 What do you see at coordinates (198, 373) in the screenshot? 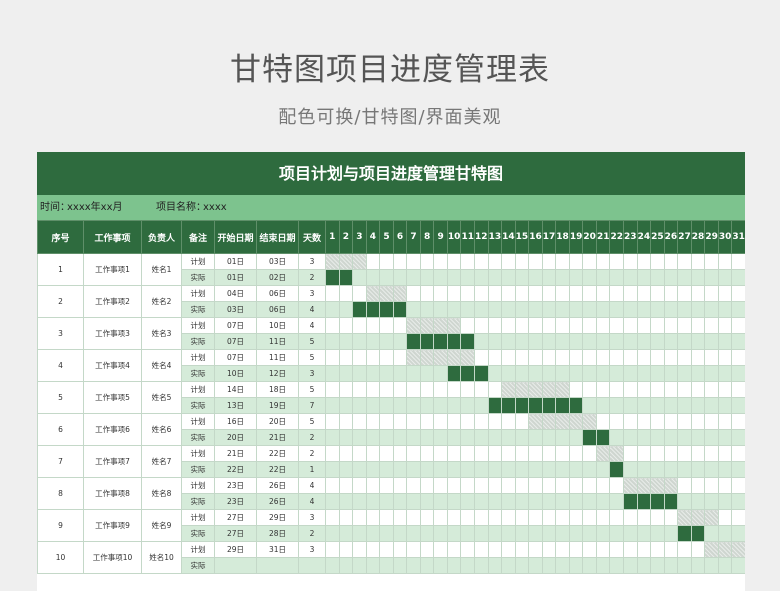
I see `row-note: 实际` at bounding box center [198, 373].